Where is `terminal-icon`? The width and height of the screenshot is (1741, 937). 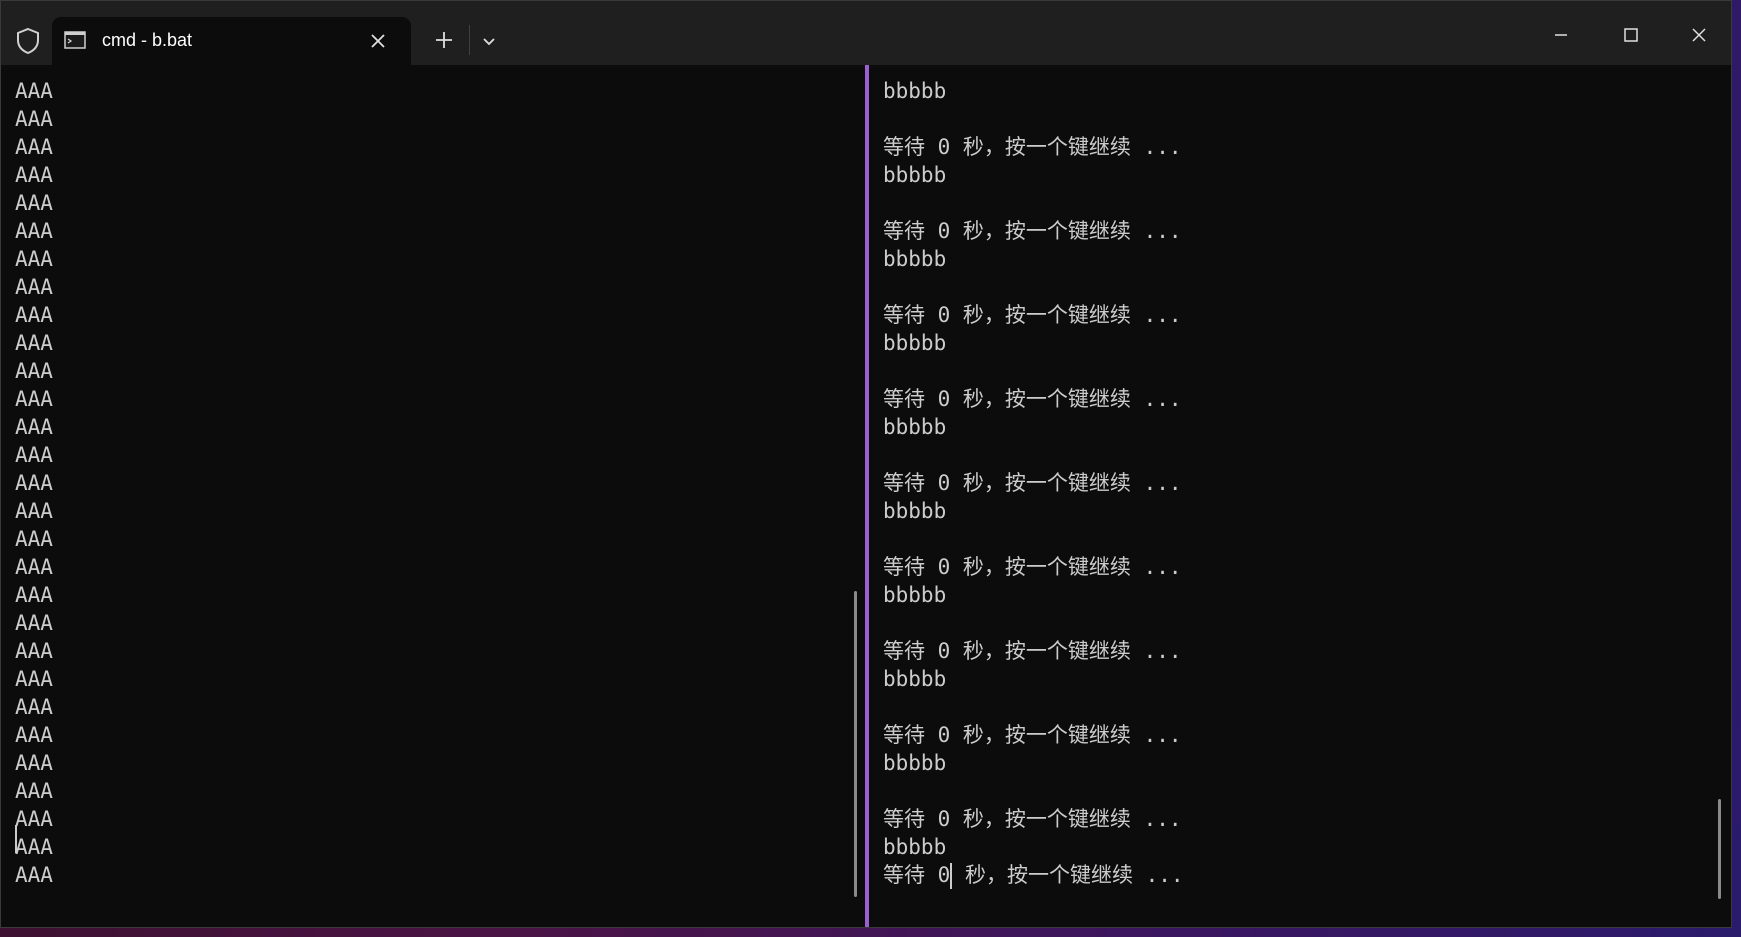
terminal-icon is located at coordinates (75, 40).